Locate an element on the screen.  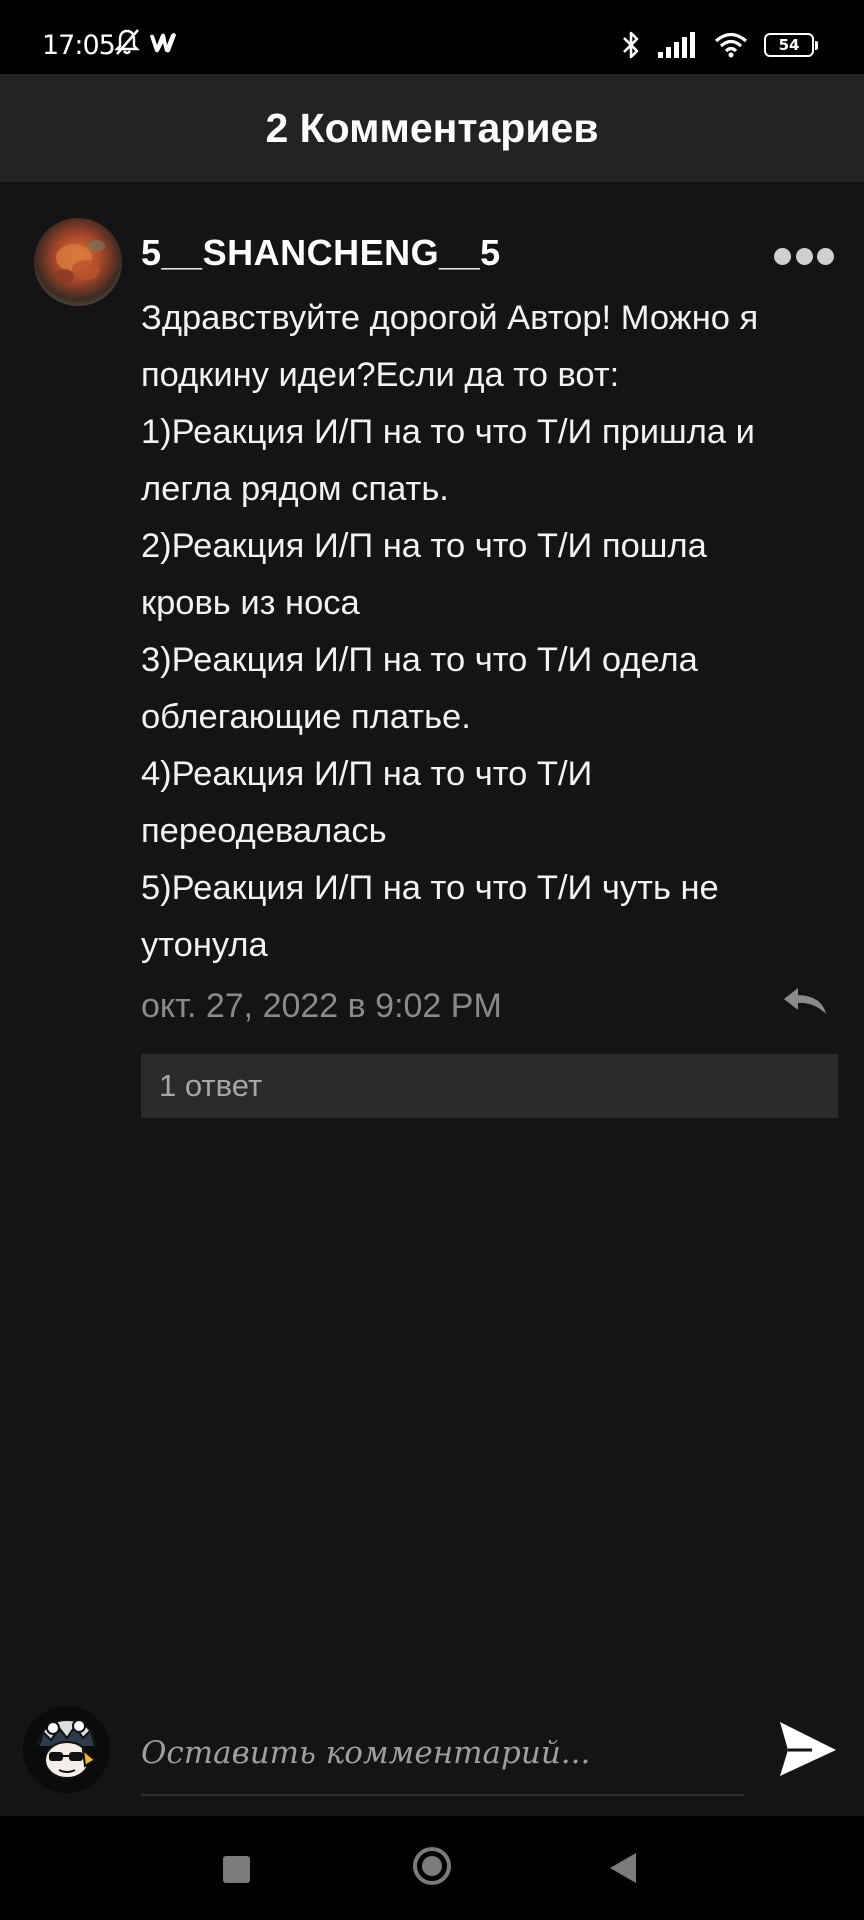
page-title: 2 Комментариев is located at coordinates (432, 127).